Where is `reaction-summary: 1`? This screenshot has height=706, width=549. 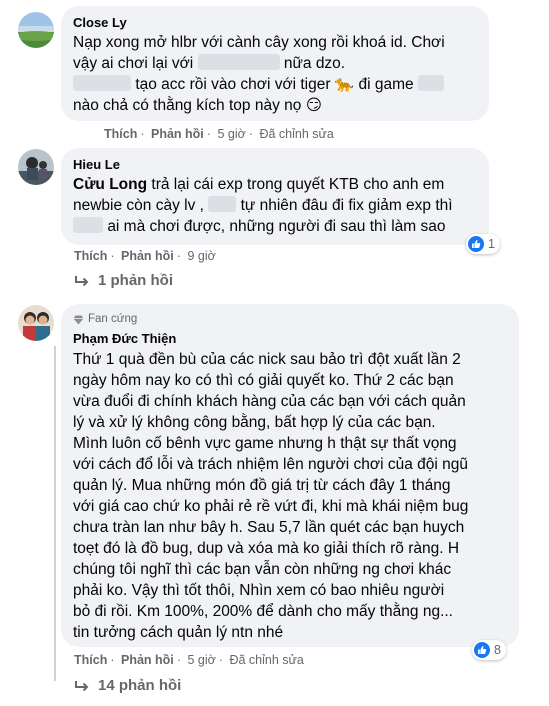
reaction-summary: 1 is located at coordinates (483, 244).